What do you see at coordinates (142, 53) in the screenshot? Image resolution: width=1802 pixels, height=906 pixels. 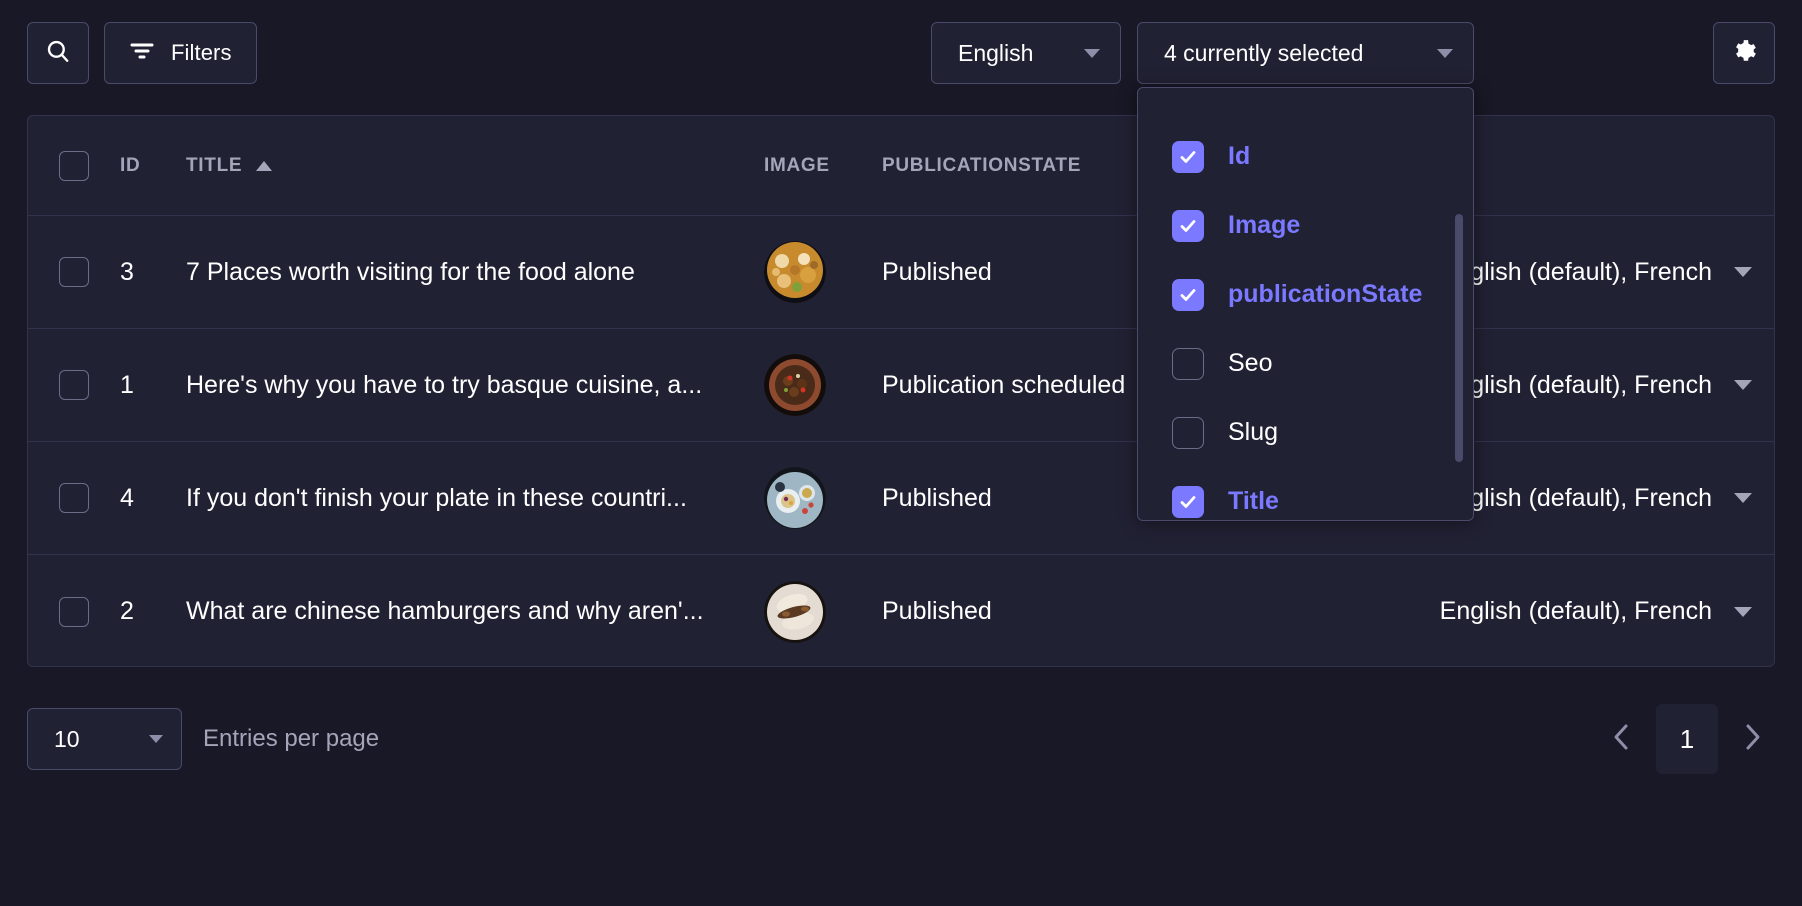 I see `filter-icon` at bounding box center [142, 53].